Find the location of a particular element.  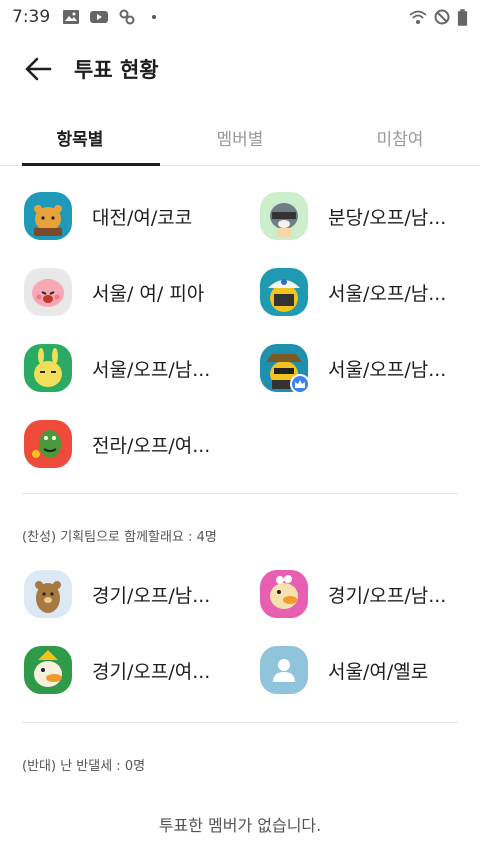

member-item: 대전/여/코코 is located at coordinates (108, 216).